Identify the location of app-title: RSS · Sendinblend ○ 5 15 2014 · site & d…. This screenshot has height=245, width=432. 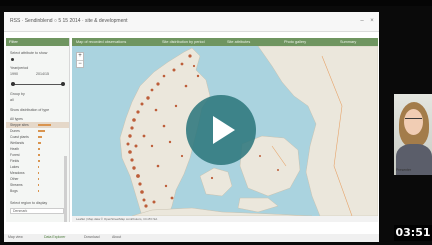
(69, 21).